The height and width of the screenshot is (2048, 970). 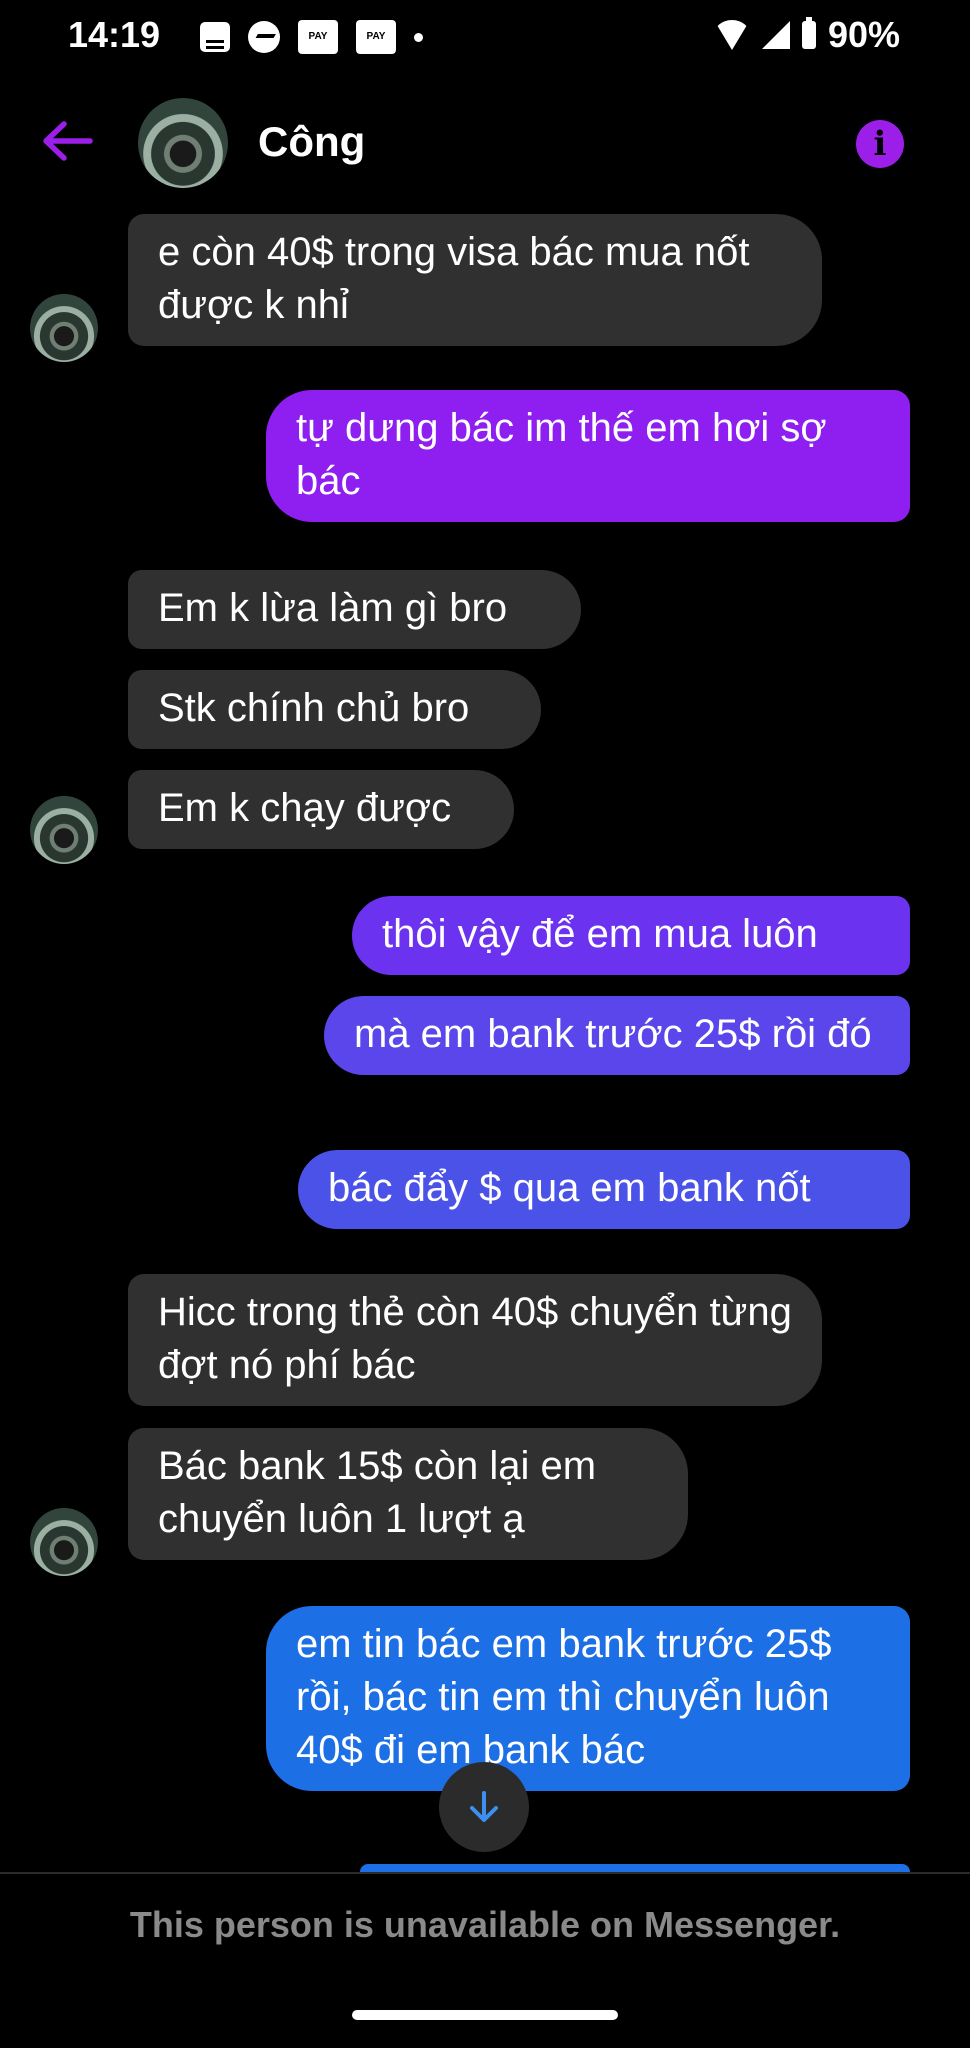 I want to click on wifi-icon, so click(x=731, y=35).